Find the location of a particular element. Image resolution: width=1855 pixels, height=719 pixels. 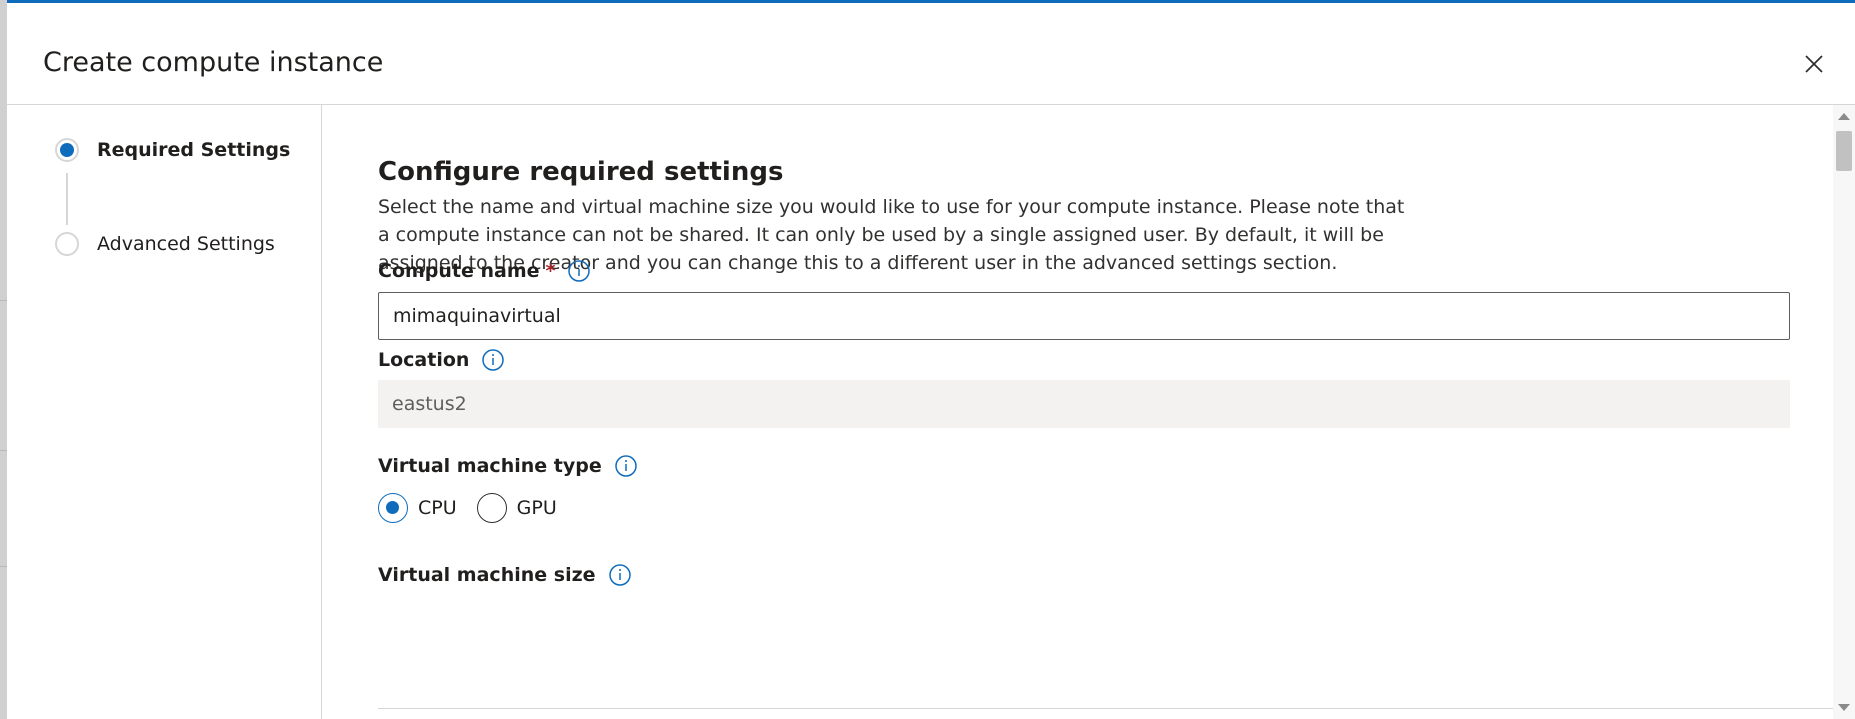

compute-name-input: mimaquinavirtual is located at coordinates (1084, 316).